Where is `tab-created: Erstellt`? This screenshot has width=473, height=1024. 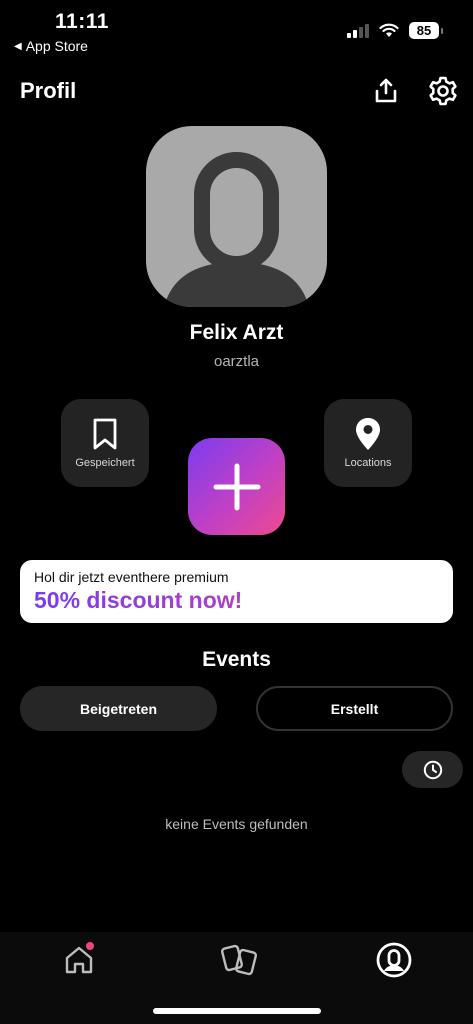
tab-created: Erstellt is located at coordinates (354, 708).